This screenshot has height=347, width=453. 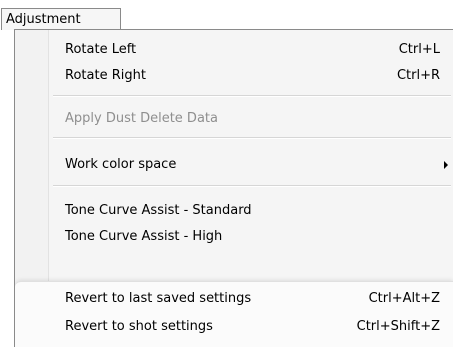 What do you see at coordinates (419, 49) in the screenshot?
I see `menu-item-shortcut: Ctrl+L` at bounding box center [419, 49].